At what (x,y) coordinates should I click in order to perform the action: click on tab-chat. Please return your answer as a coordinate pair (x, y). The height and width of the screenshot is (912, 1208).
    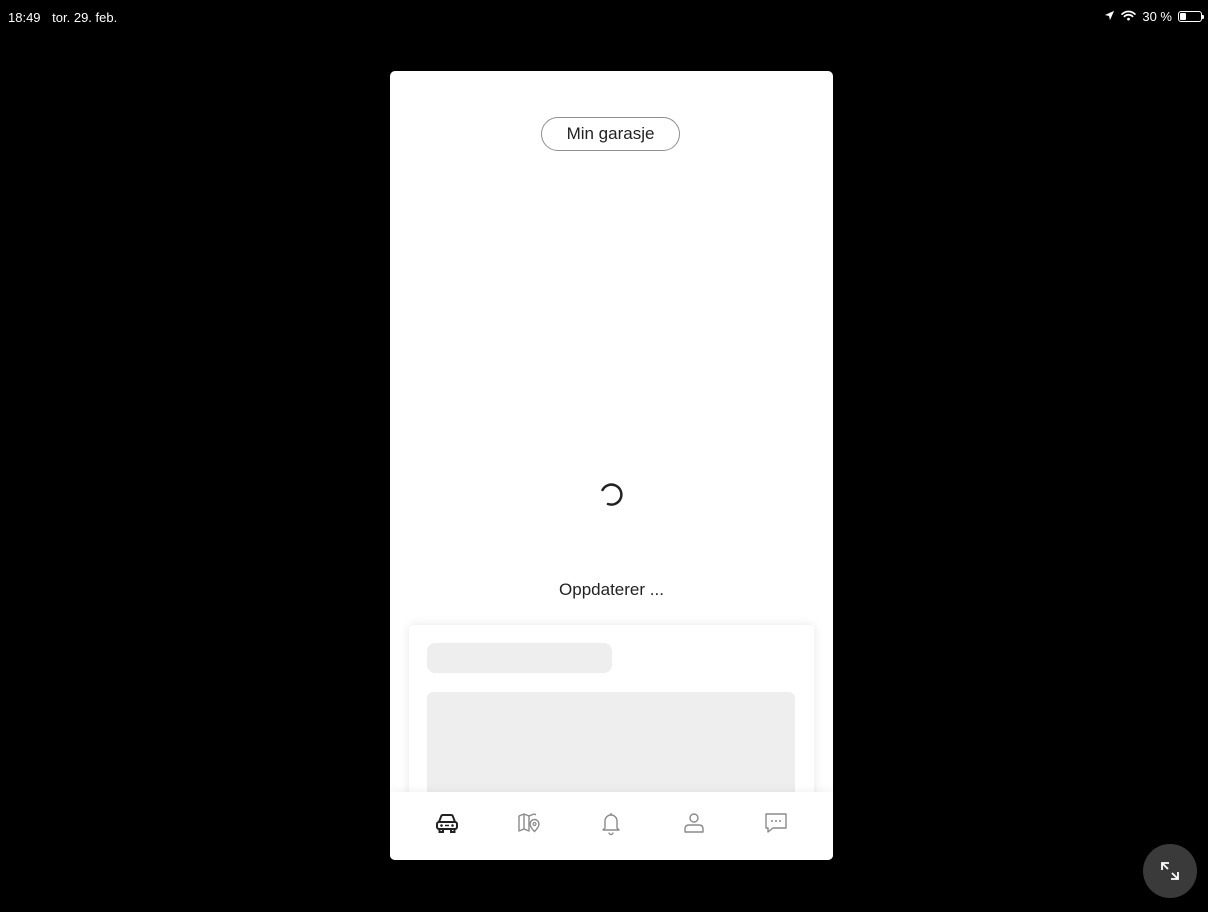
    Looking at the image, I should click on (776, 823).